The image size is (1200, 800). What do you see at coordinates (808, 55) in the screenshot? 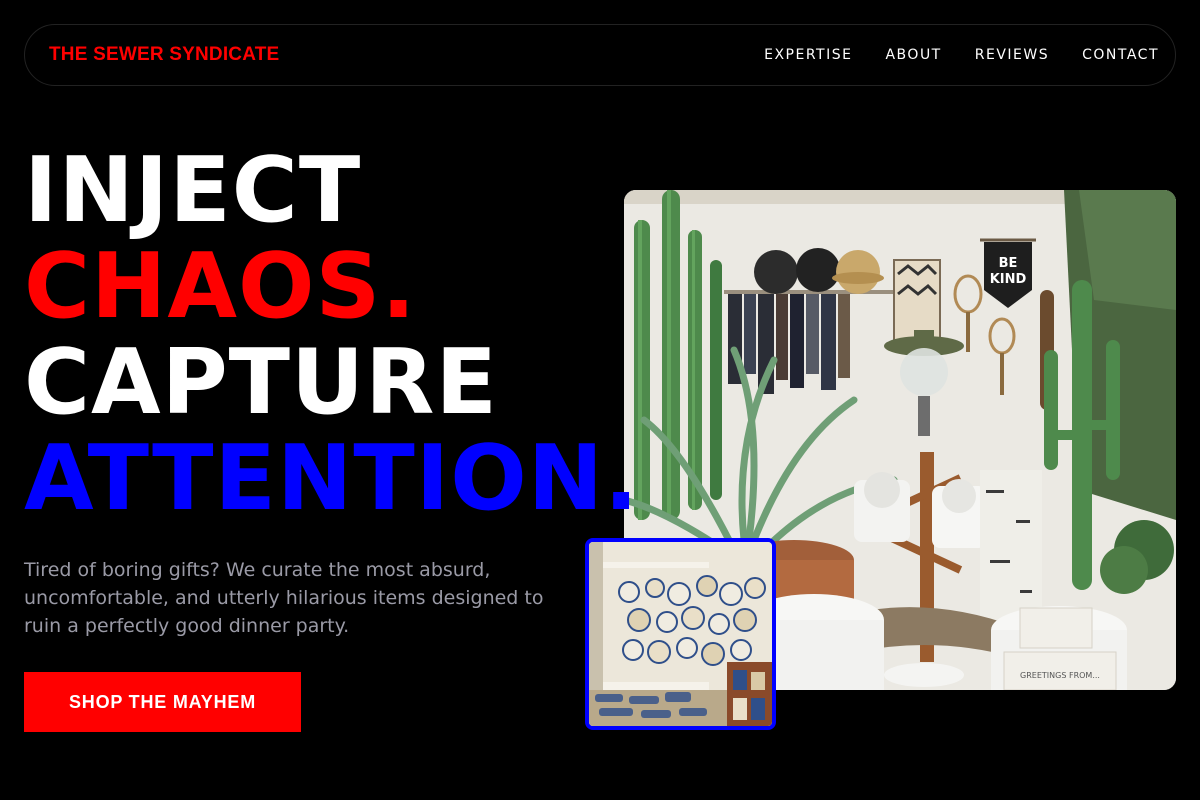
I see `nav-link-expertise: EXPERTISE` at bounding box center [808, 55].